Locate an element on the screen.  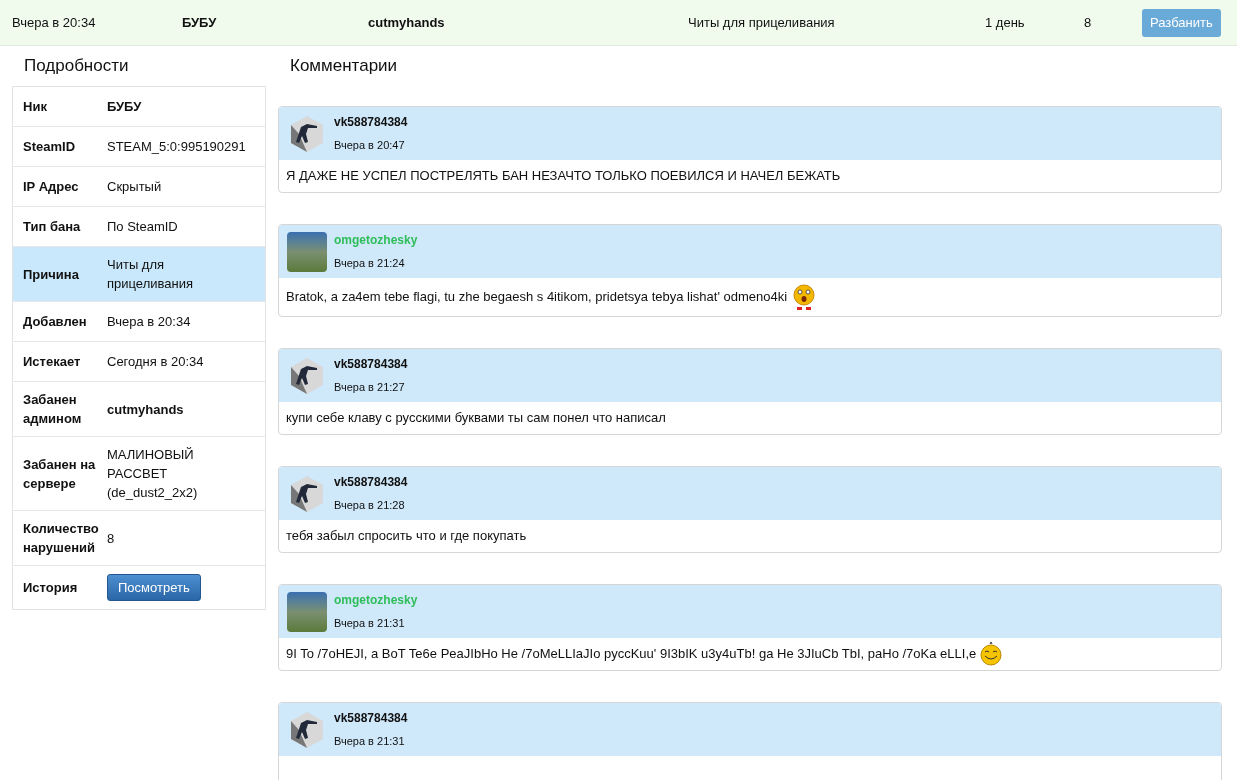
details-value: БУБУ is located at coordinates (125, 107).